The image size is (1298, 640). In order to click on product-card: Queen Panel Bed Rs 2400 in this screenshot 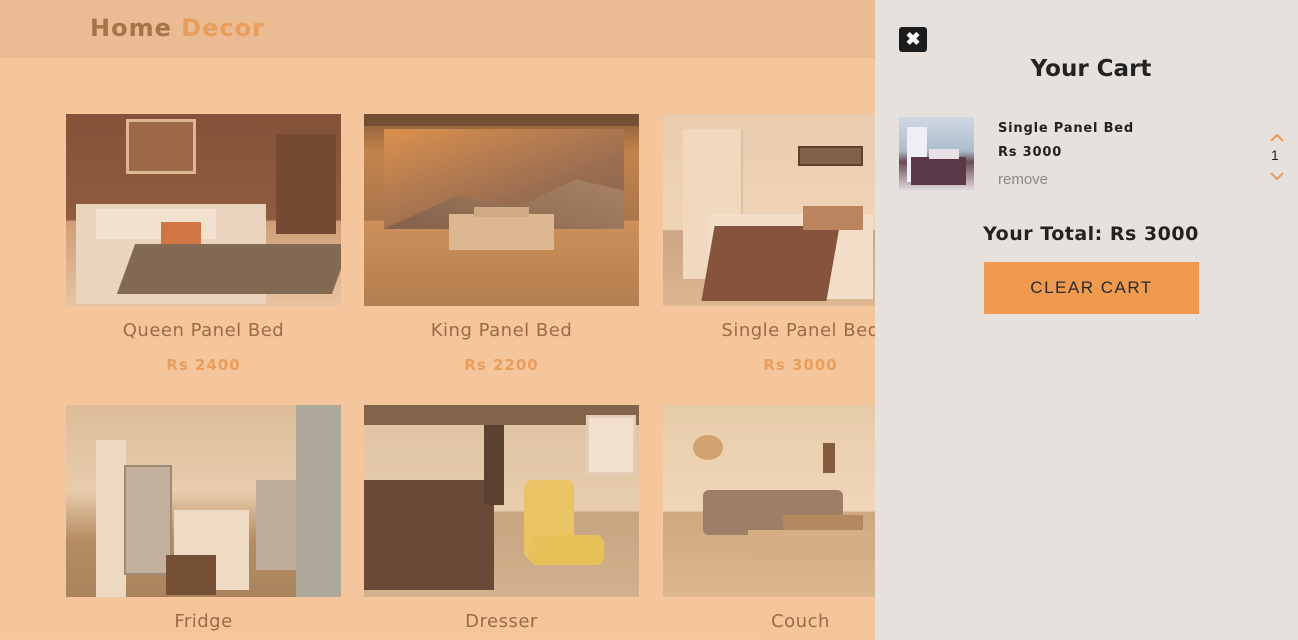, I will do `click(203, 244)`.